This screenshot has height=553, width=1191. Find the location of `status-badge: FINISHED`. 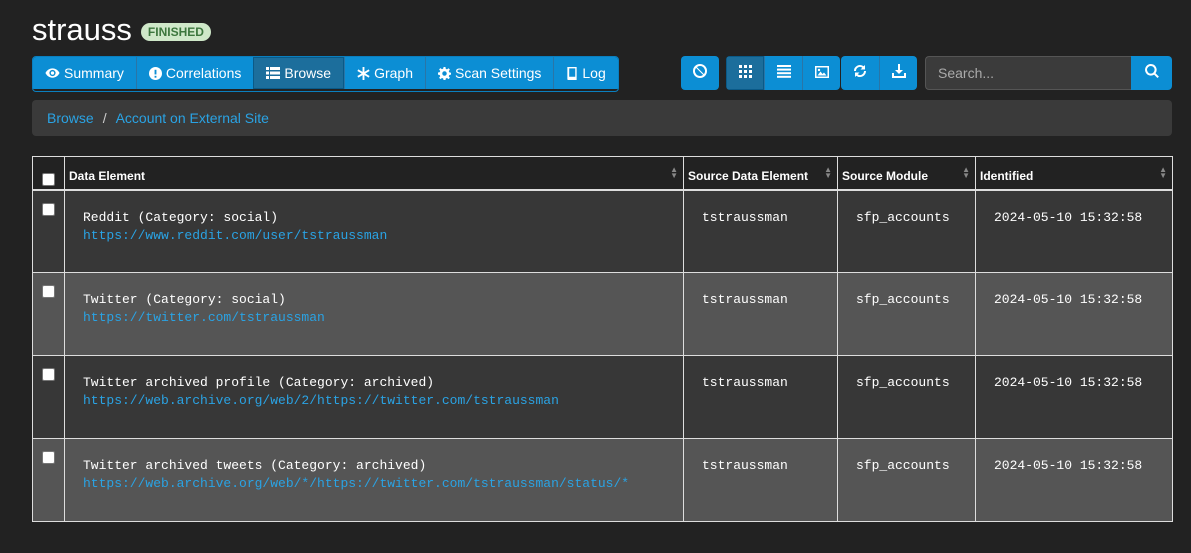

status-badge: FINISHED is located at coordinates (175, 31).